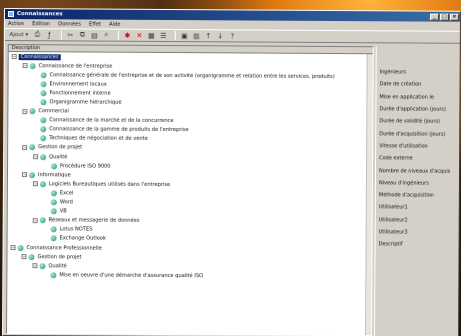 Image resolution: width=461 pixels, height=336 pixels. Describe the element at coordinates (94, 35) in the screenshot. I see `paste-icon: ▤` at that location.